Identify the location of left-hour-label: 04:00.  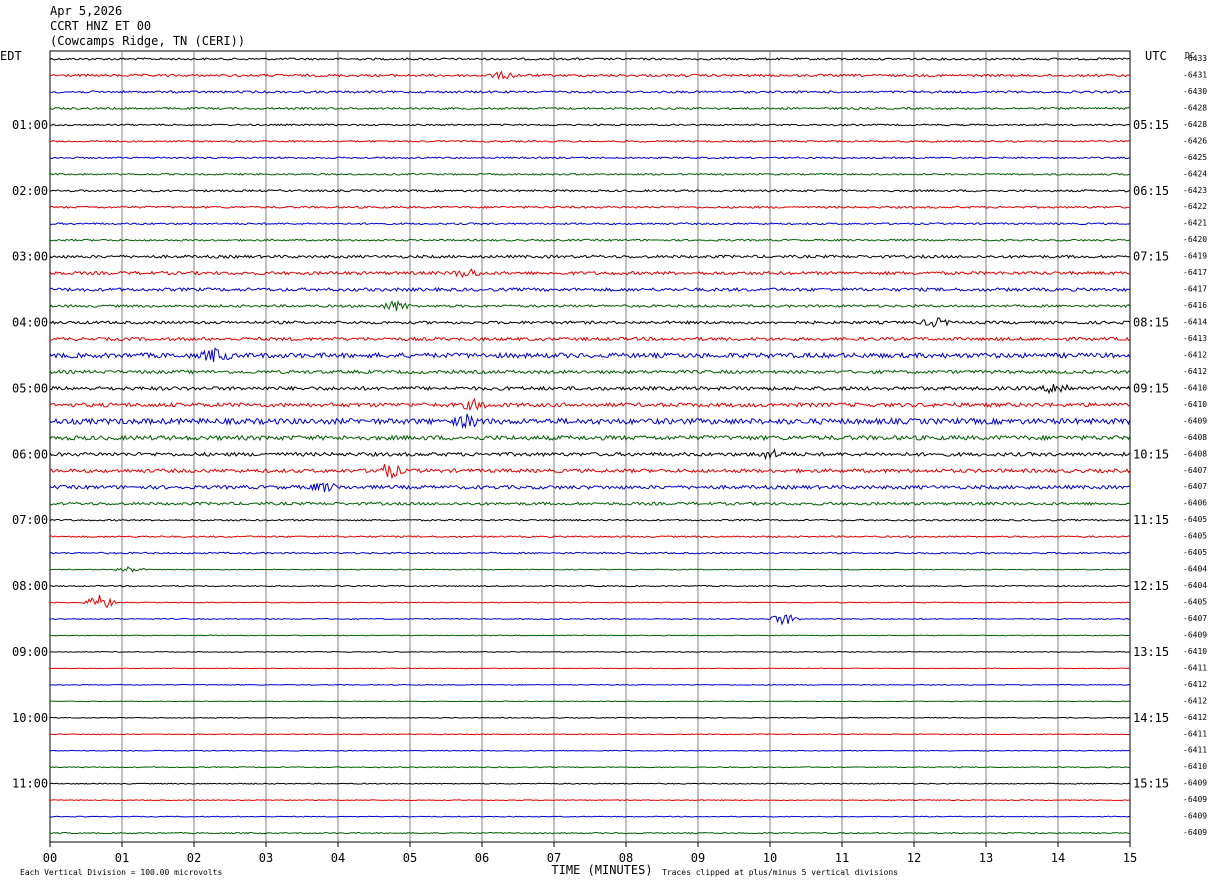
(30, 323).